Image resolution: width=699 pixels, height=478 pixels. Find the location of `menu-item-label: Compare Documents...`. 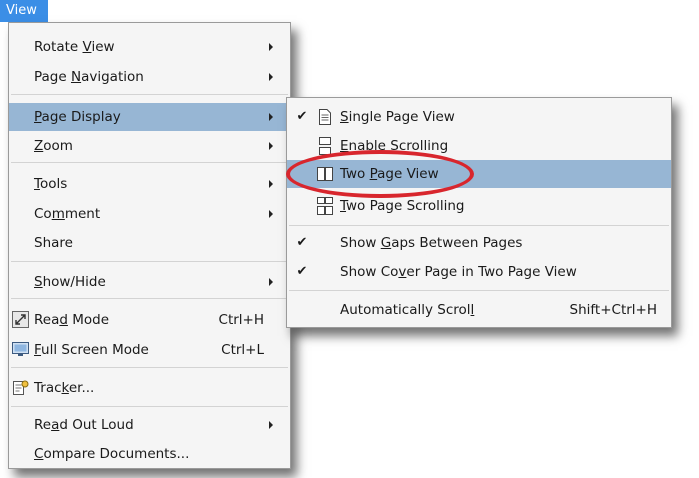

menu-item-label: Compare Documents... is located at coordinates (112, 454).